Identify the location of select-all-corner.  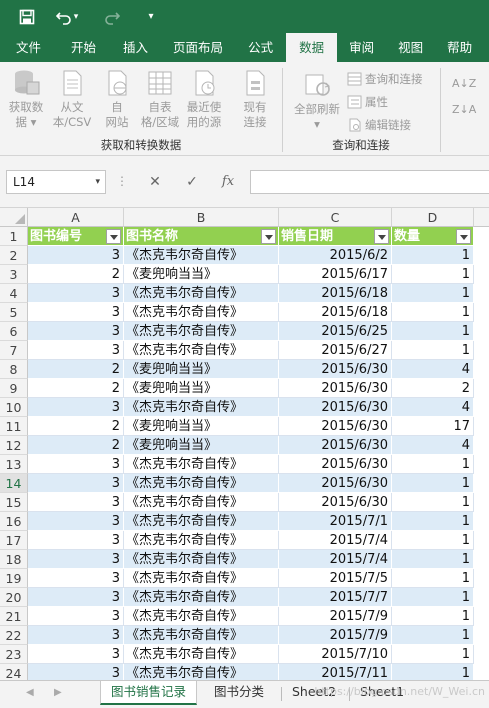
(14, 217).